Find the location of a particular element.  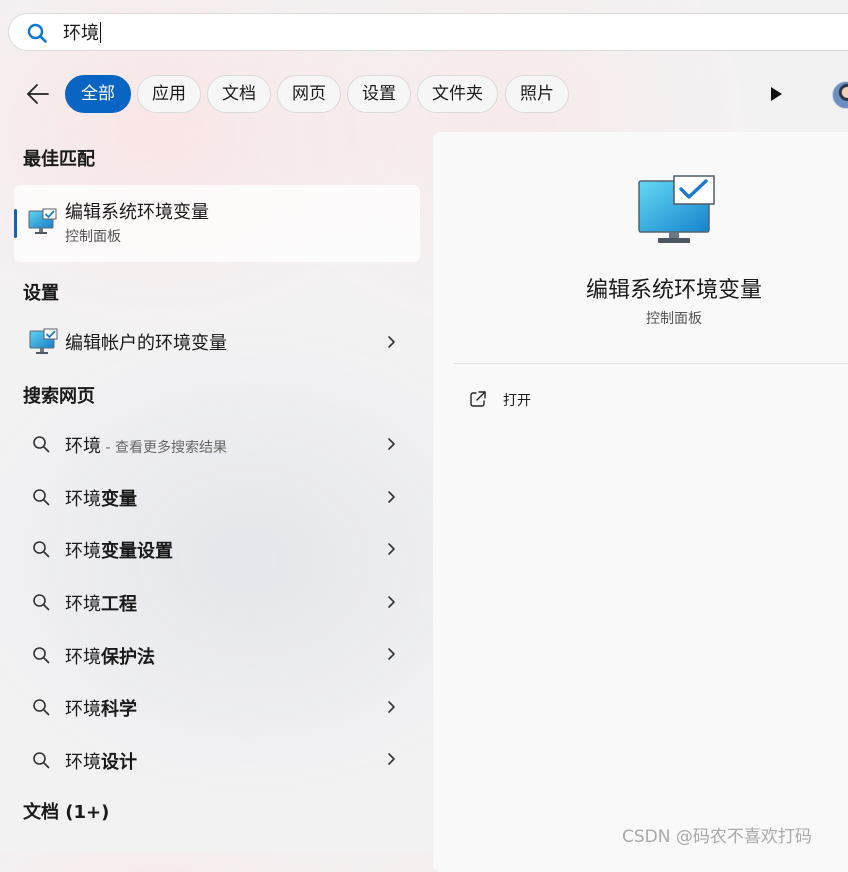

filter-documents-chip: 文档 is located at coordinates (239, 94).